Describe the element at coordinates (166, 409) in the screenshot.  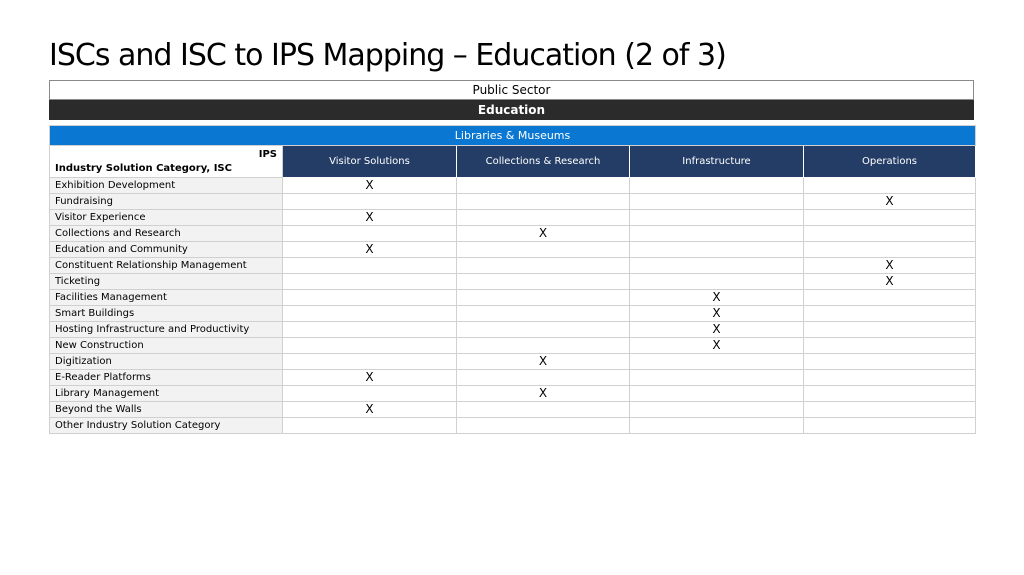
I see `isc-name-cell: Beyond the Walls` at that location.